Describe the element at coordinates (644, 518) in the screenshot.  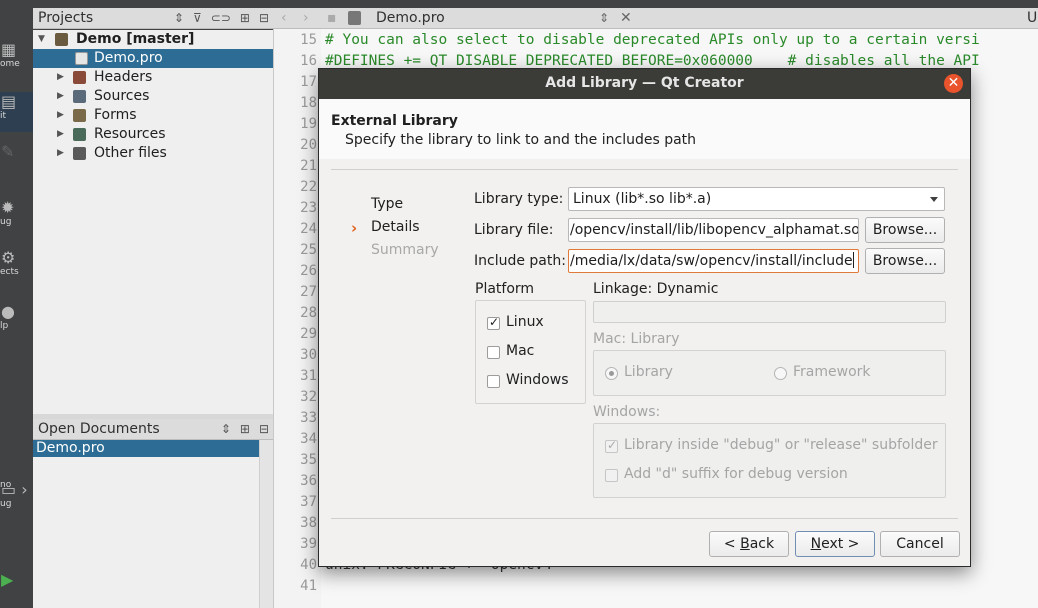
I see `footer-divider` at that location.